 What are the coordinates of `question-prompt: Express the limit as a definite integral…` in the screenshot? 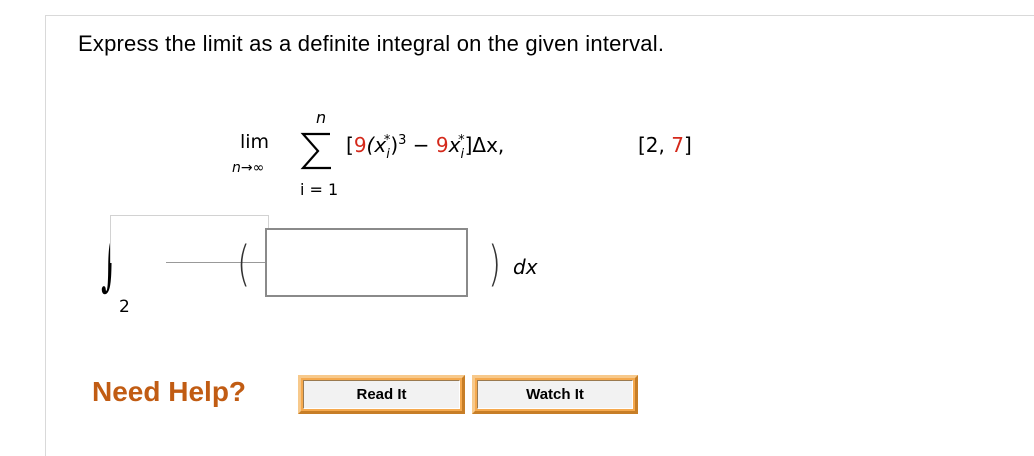 It's located at (371, 43).